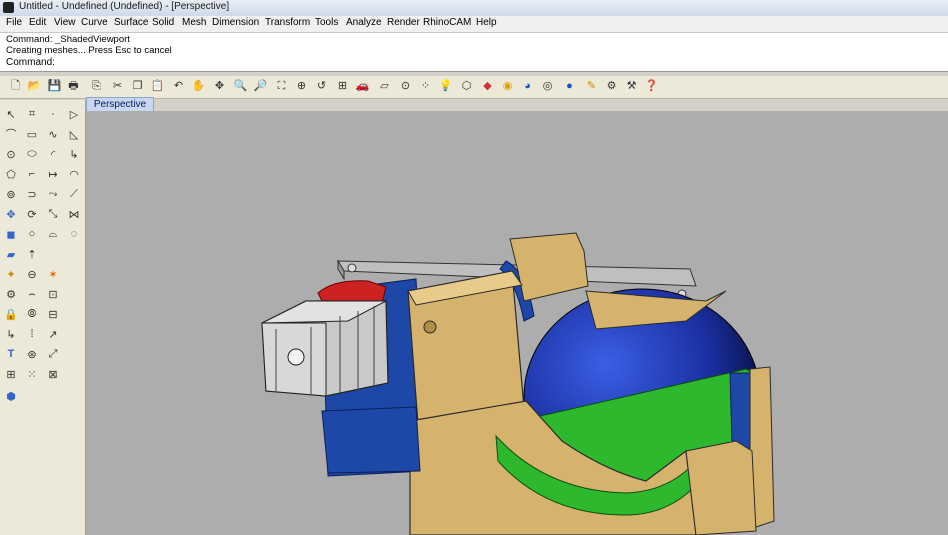 The image size is (948, 535). I want to click on menu-dimension: Dimension, so click(235, 22).